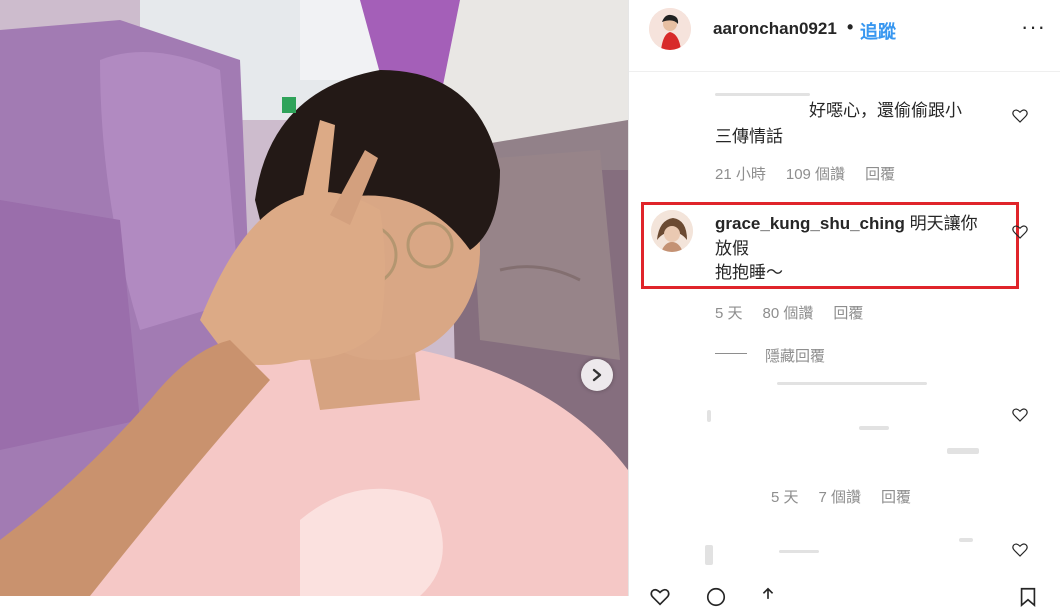 This screenshot has height=608, width=1060. I want to click on post-header: aaronchan0921 • 追蹤 ···, so click(844, 36).